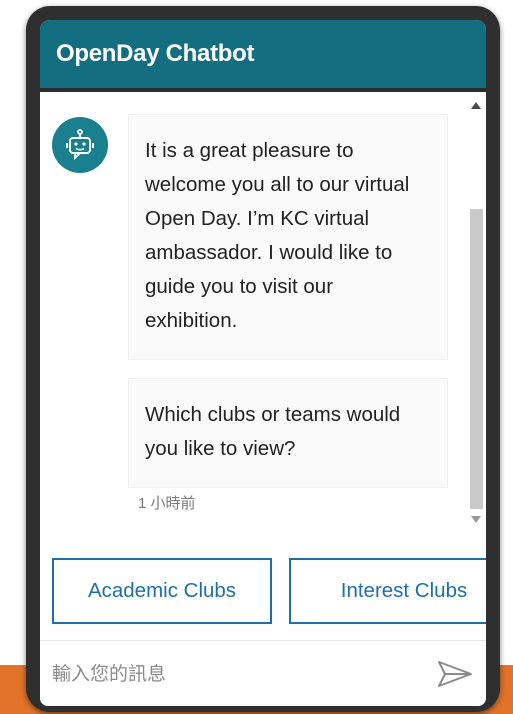 The width and height of the screenshot is (513, 714). I want to click on chat-header: OpenDay Chatbot, so click(263, 56).